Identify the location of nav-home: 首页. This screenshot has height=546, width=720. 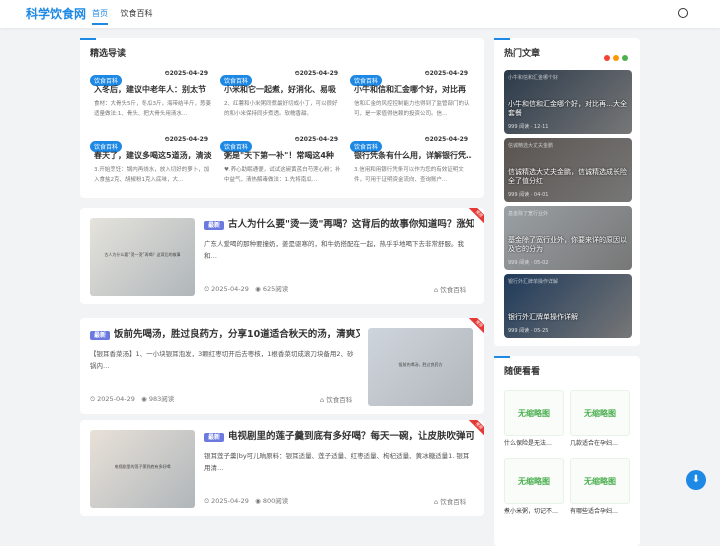
(100, 17).